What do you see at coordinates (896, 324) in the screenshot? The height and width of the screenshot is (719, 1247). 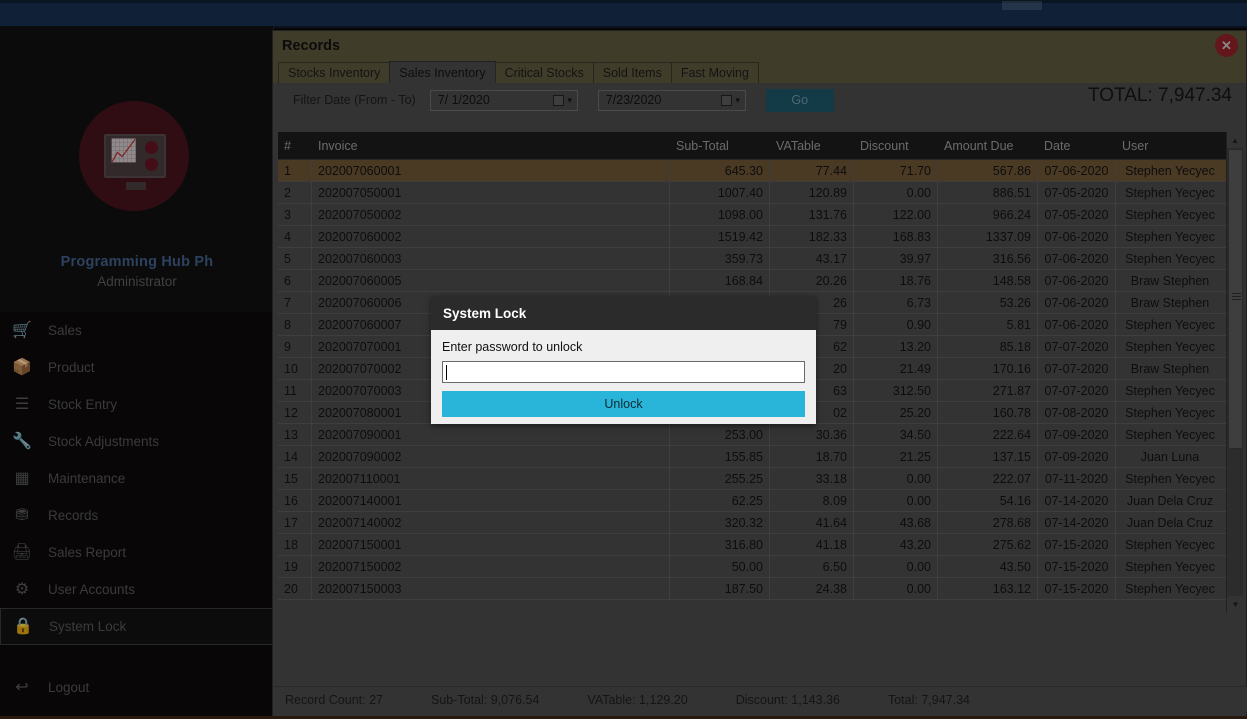 I see `cell-dis: 0.90` at bounding box center [896, 324].